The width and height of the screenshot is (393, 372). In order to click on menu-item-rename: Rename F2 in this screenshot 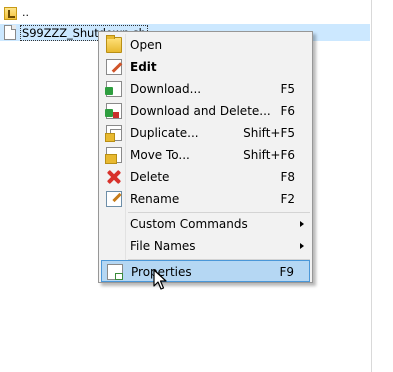, I will do `click(205, 199)`.